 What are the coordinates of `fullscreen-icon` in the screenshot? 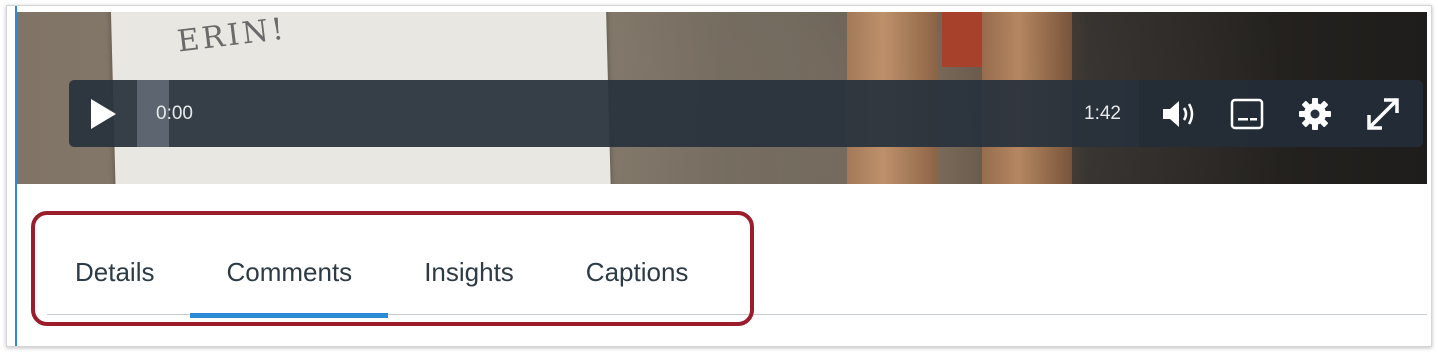 It's located at (1383, 113).